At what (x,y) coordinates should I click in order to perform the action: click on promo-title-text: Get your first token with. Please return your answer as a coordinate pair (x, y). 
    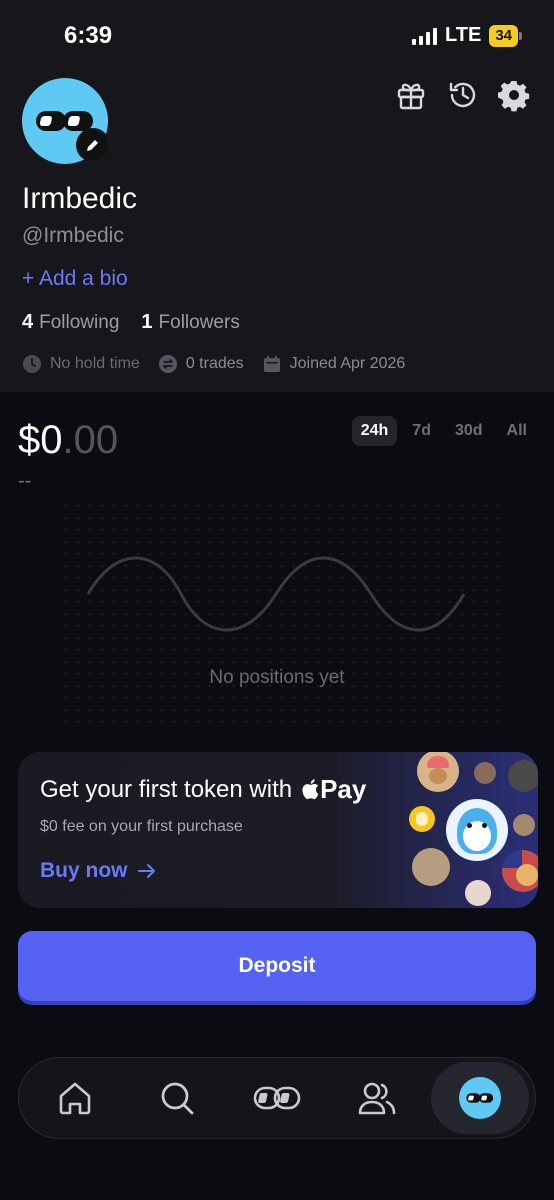
    Looking at the image, I should click on (166, 789).